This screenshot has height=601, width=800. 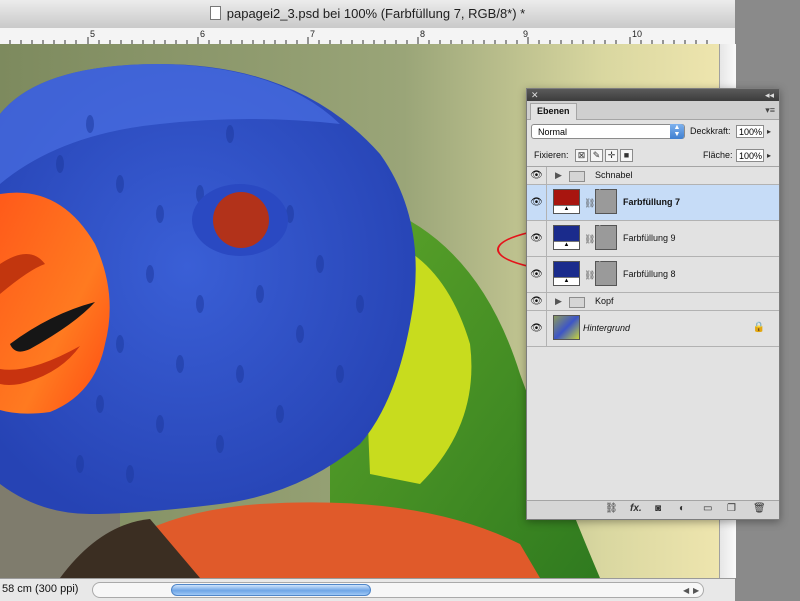 What do you see at coordinates (526, 34) in the screenshot?
I see `ruler-number-9: 9` at bounding box center [526, 34].